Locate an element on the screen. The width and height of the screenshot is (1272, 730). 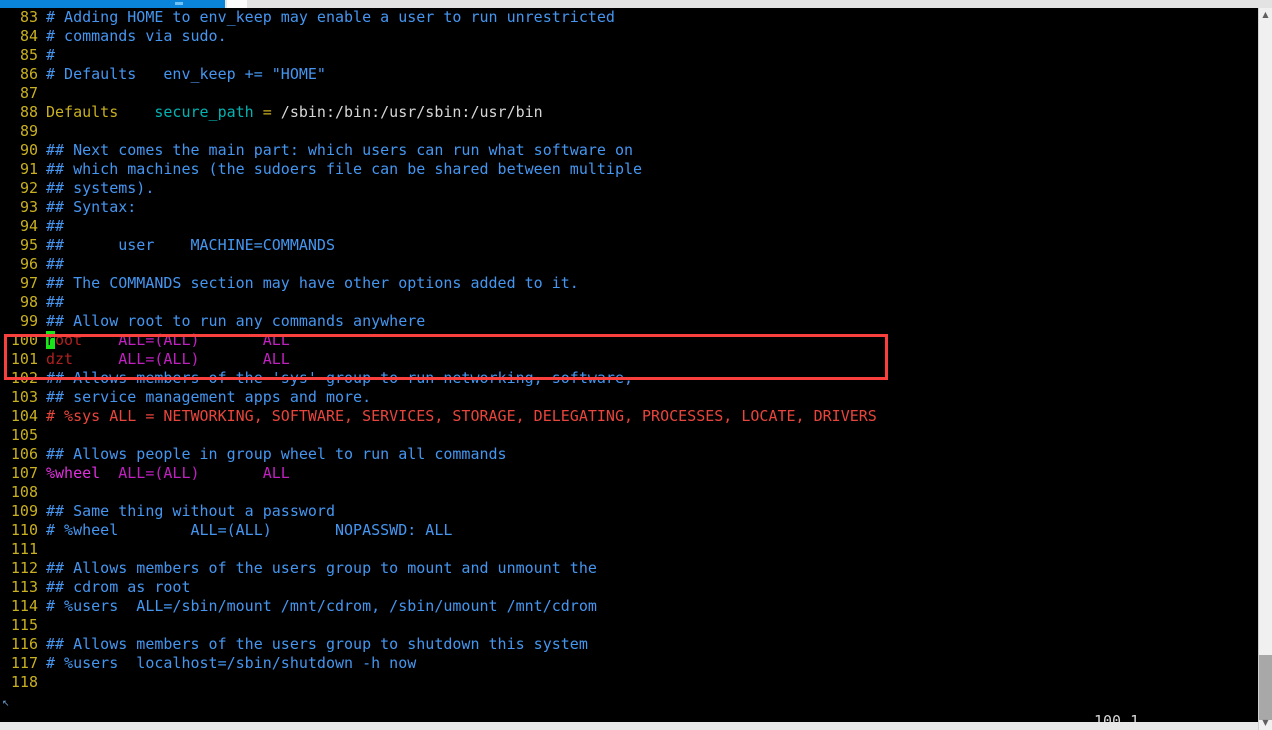
code-line: 108 is located at coordinates (438, 492).